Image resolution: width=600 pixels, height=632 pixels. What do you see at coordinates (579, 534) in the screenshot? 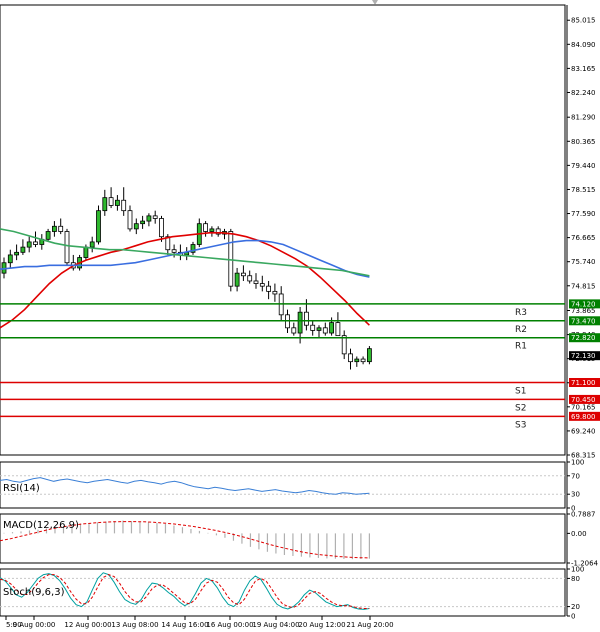
I see `y-tick-label: 0.00` at bounding box center [579, 534].